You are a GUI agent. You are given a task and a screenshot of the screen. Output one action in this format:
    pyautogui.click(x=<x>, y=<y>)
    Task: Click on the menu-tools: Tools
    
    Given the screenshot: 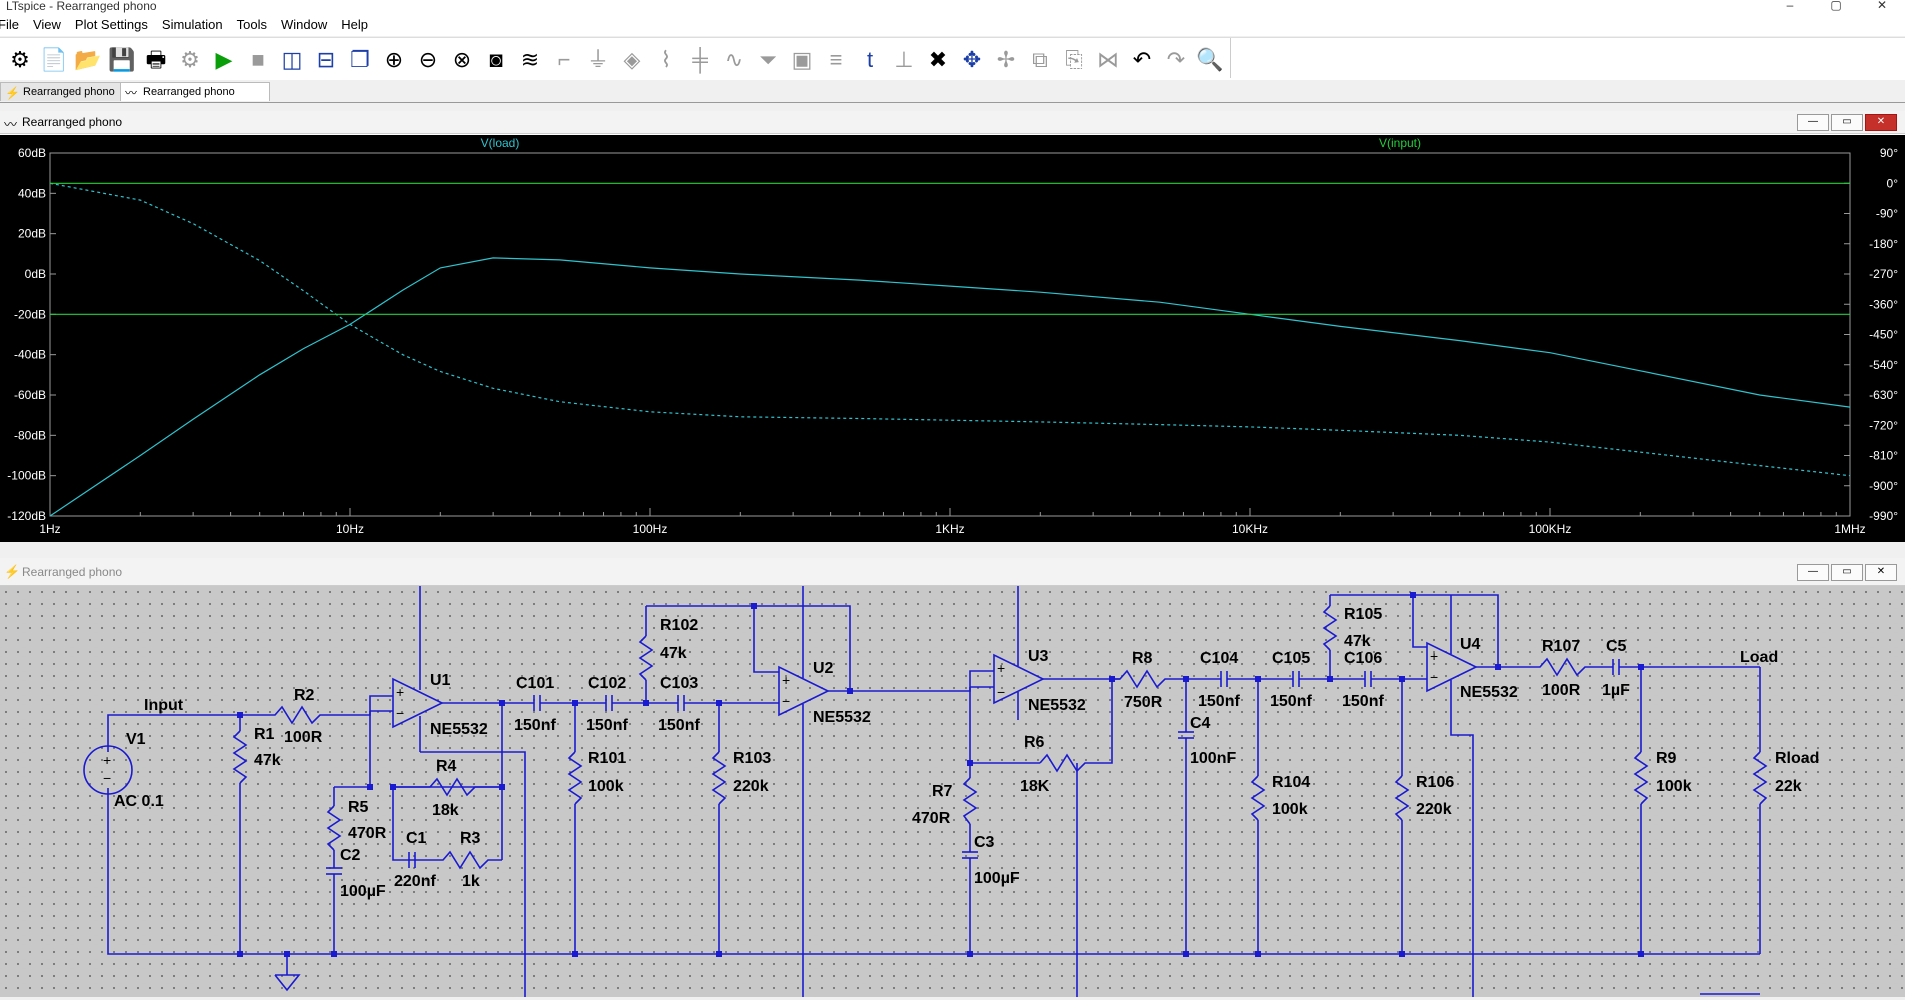 What is the action you would take?
    pyautogui.click(x=252, y=25)
    